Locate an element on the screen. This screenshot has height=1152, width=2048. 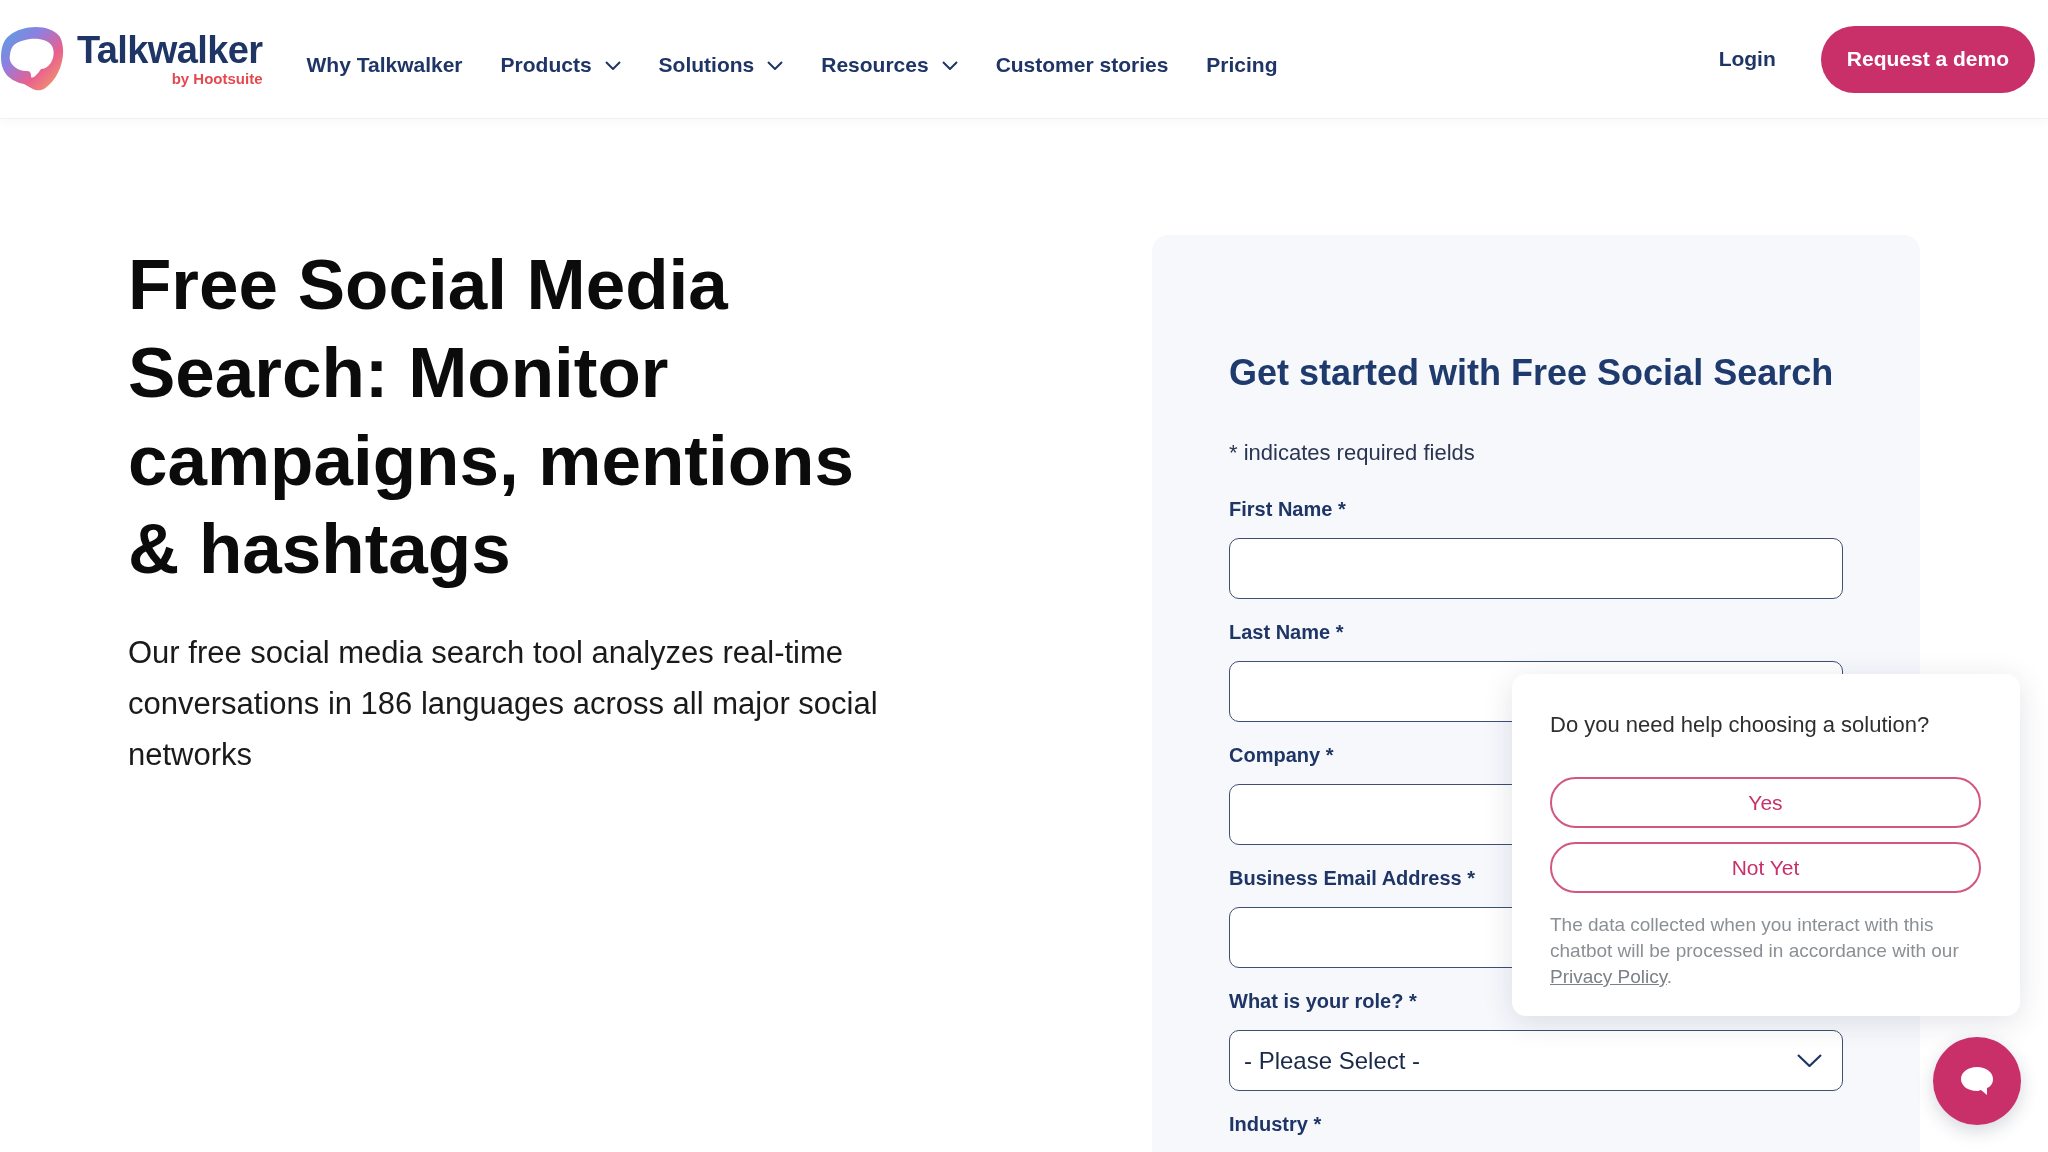
brand-tagline: by Hootsuite is located at coordinates (217, 78).